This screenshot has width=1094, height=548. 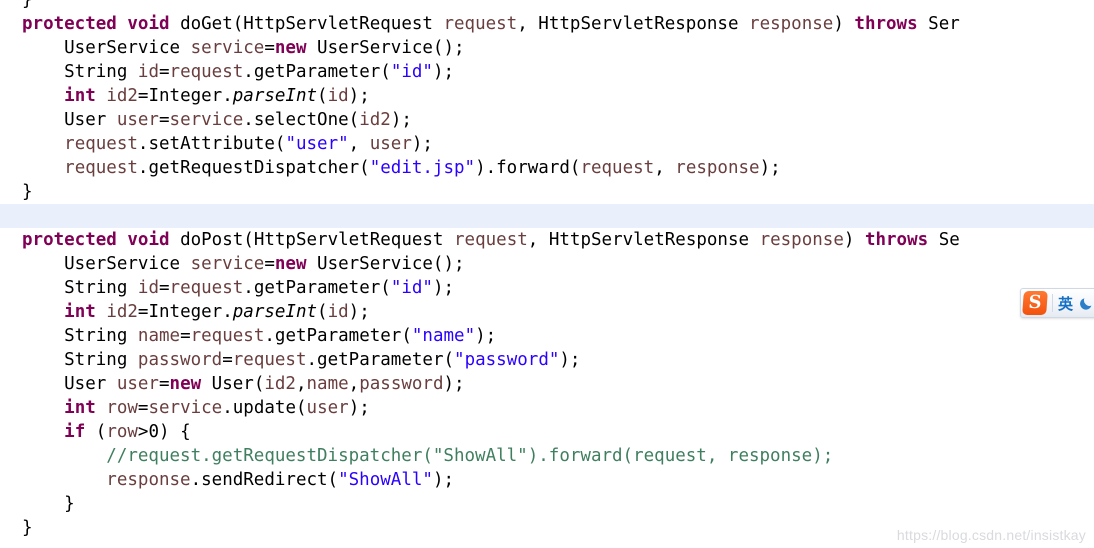 I want to click on code-token-plain: .selectOne(, so click(x=301, y=120).